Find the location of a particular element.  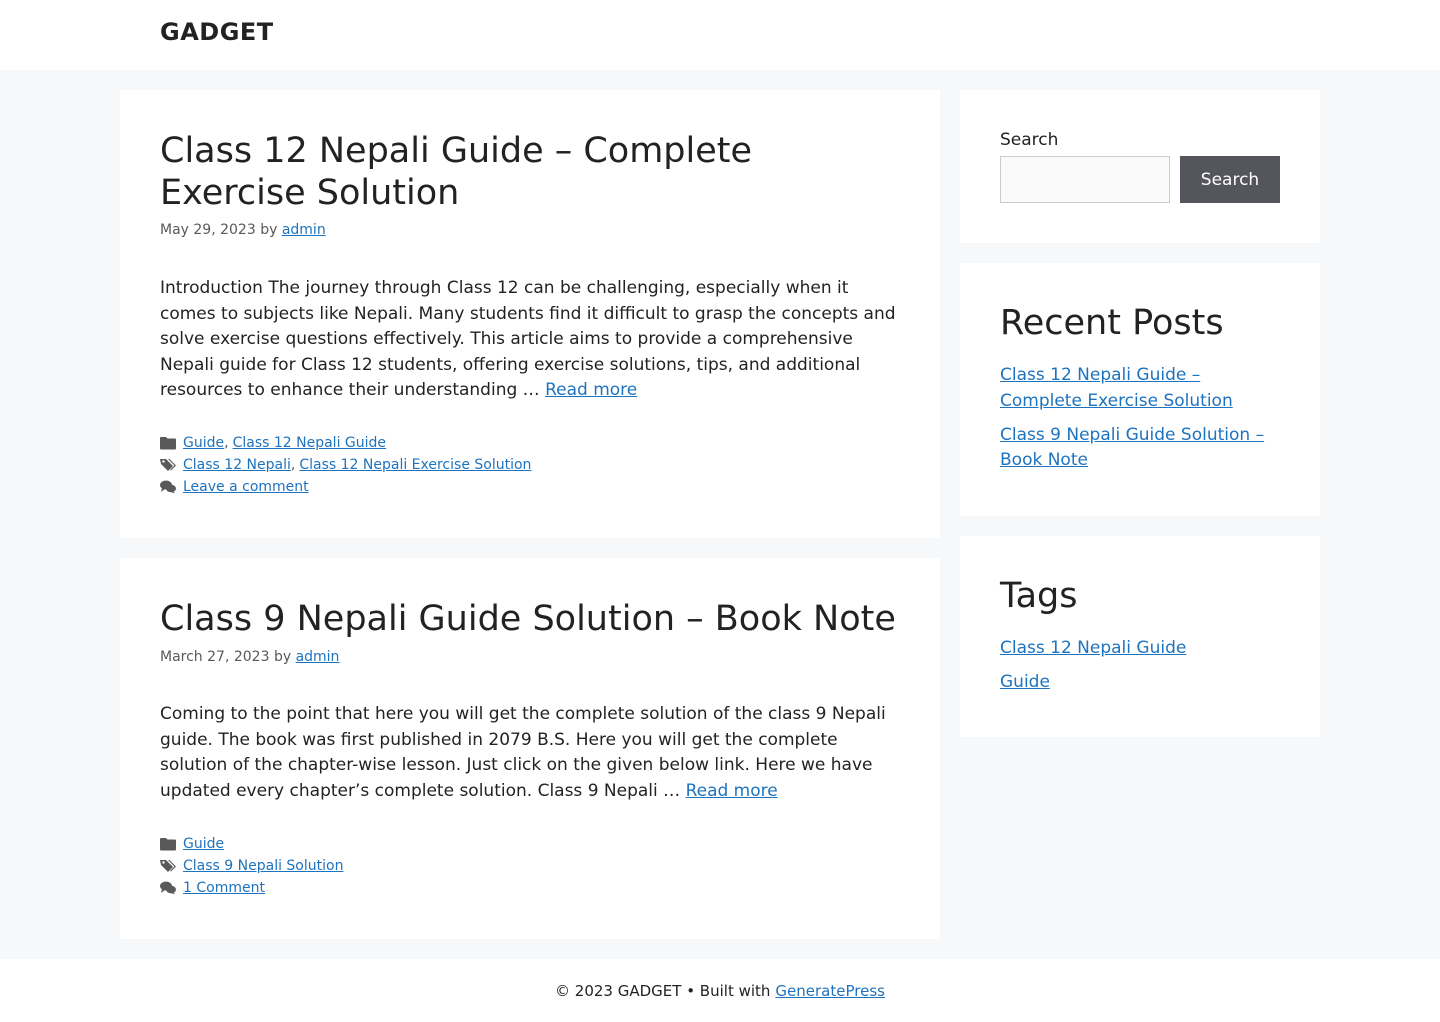

site-footer: © 2023 GADGET • Built with GeneratePress is located at coordinates (720, 990).